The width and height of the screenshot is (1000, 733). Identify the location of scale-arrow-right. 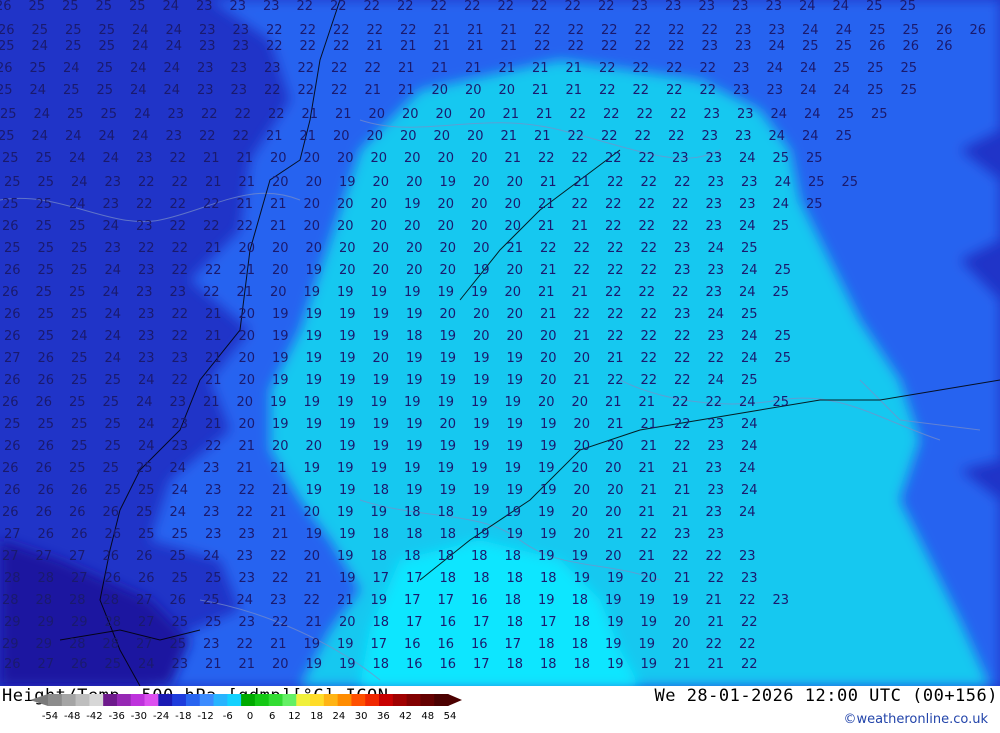
(455, 700).